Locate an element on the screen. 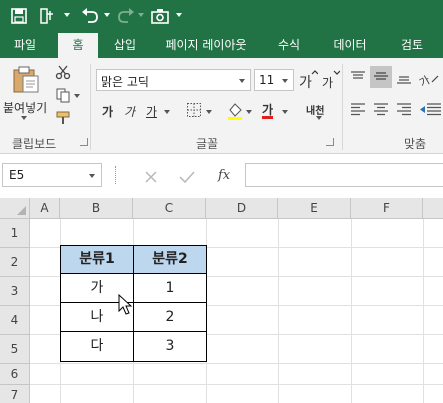  align-center-icon is located at coordinates (381, 109).